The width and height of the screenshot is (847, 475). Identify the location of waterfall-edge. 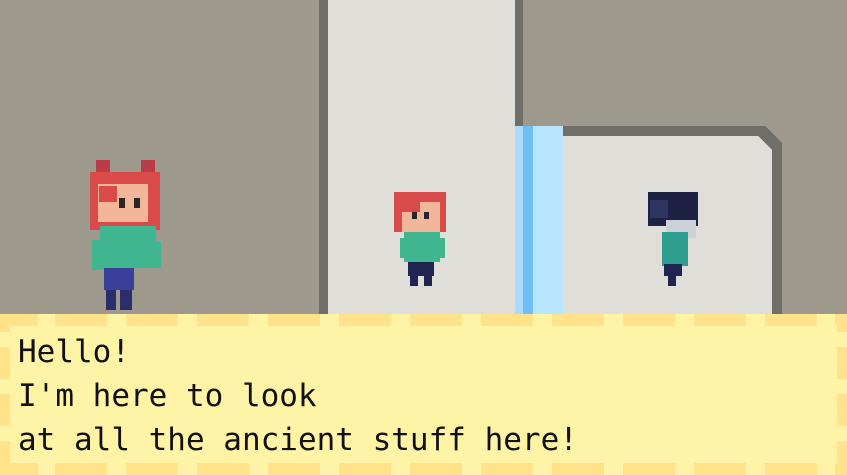
(519, 220).